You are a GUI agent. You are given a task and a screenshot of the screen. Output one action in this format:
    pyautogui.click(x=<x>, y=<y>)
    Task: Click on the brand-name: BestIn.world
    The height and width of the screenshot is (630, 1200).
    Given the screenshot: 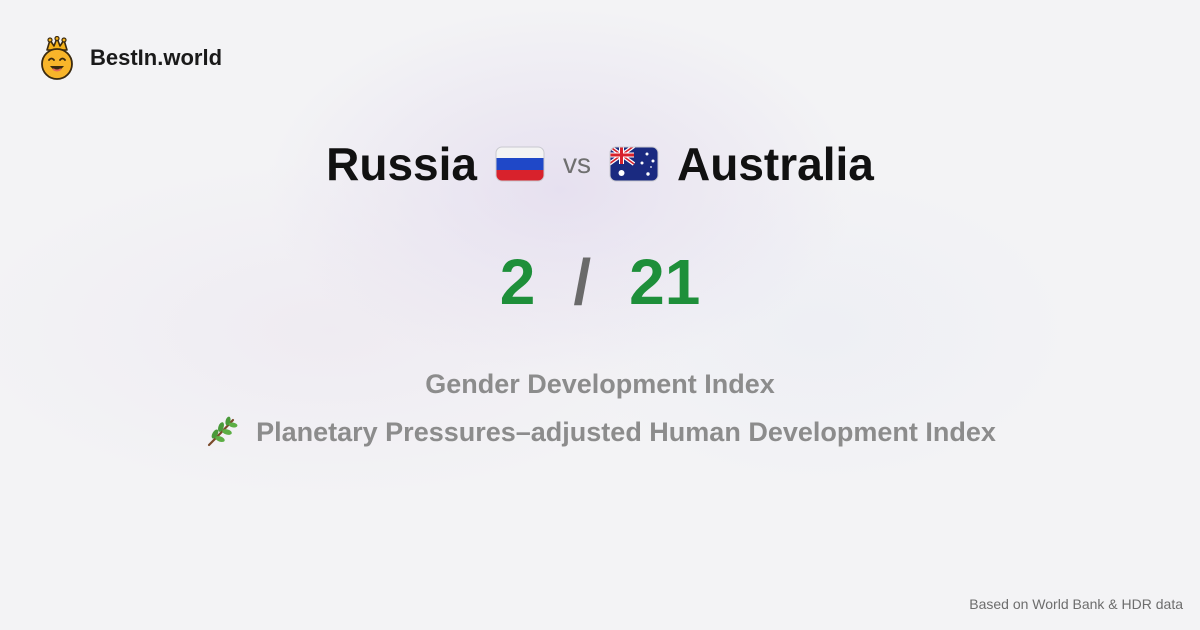 What is the action you would take?
    pyautogui.click(x=156, y=57)
    